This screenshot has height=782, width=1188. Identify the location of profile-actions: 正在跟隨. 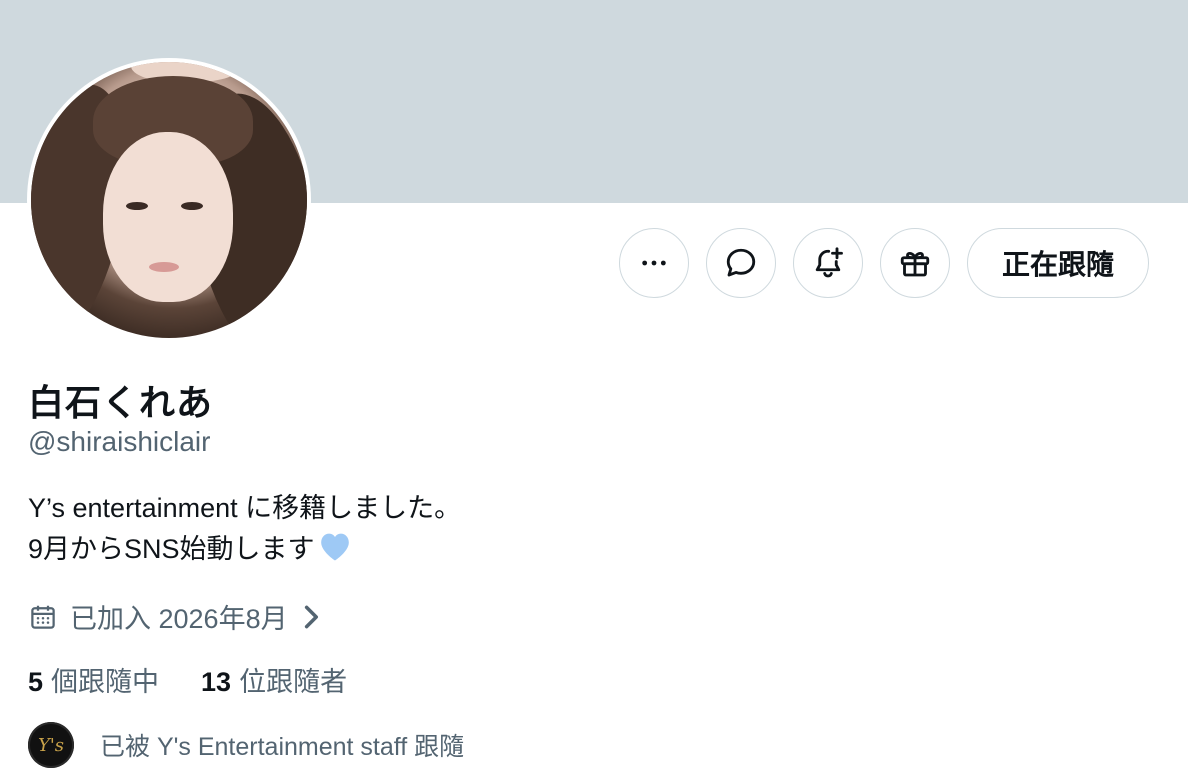
(884, 263).